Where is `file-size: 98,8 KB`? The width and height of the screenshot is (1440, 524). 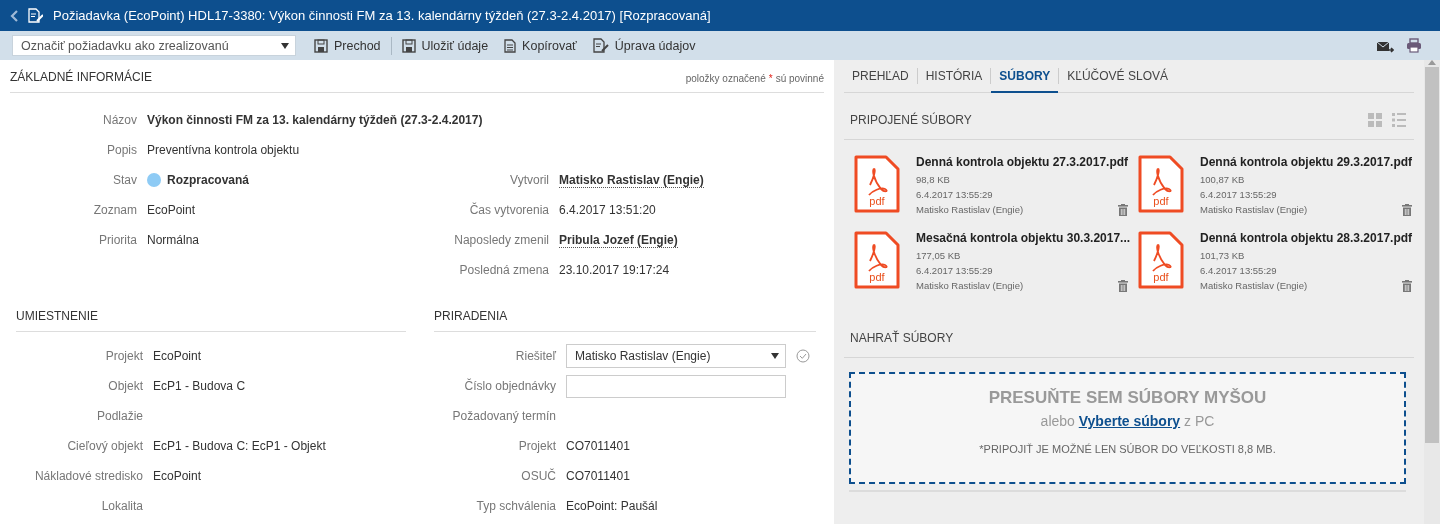
file-size: 98,8 KB is located at coordinates (933, 180).